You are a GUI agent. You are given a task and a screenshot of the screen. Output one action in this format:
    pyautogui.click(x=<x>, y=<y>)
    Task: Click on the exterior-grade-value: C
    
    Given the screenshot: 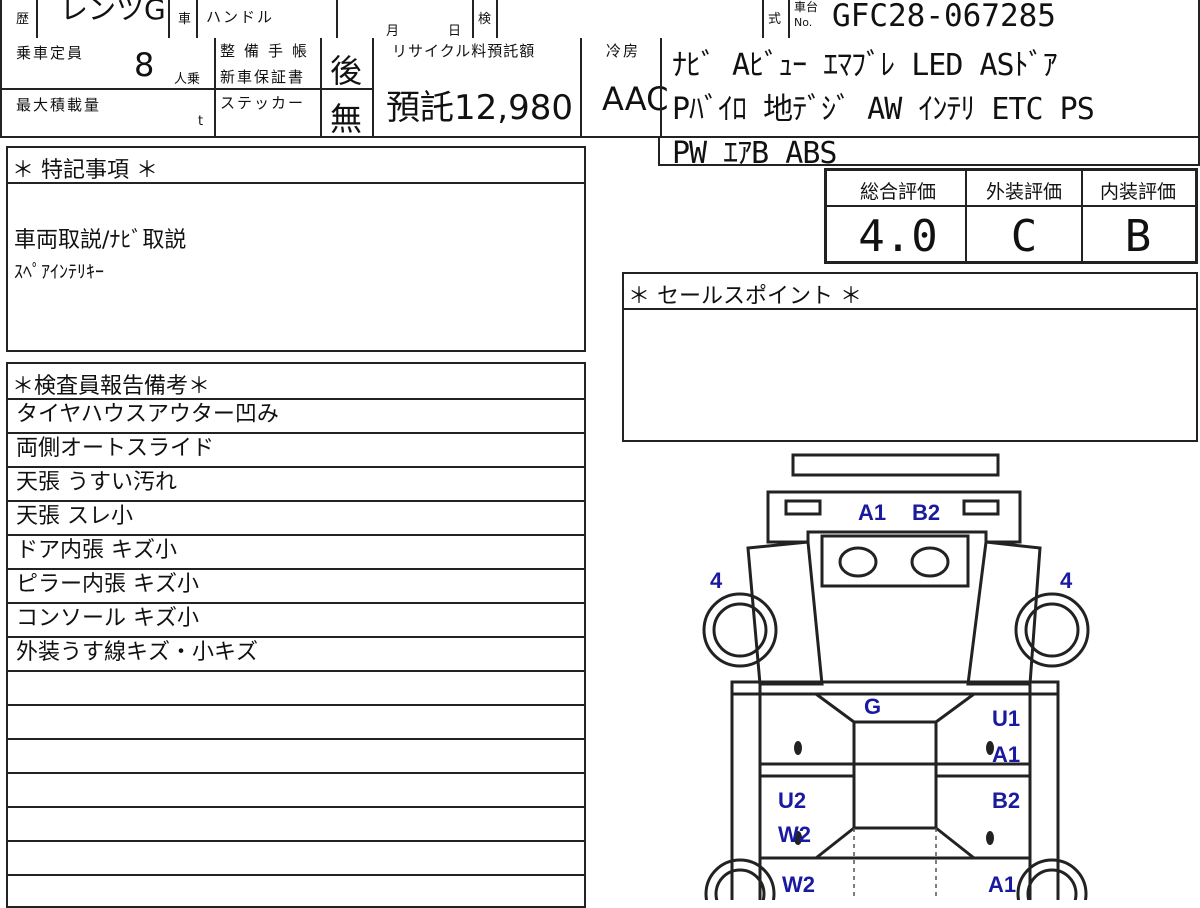 What is the action you would take?
    pyautogui.click(x=1024, y=236)
    